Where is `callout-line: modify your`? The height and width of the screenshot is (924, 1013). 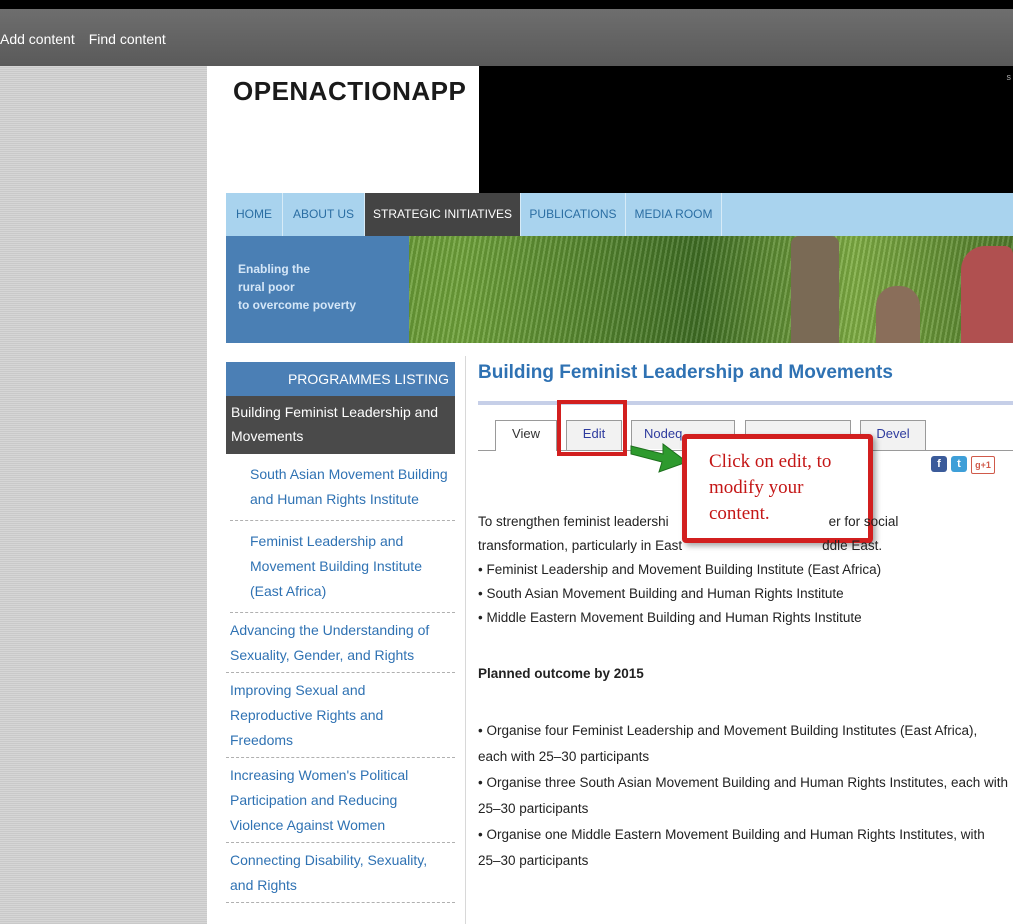 callout-line: modify your is located at coordinates (756, 487).